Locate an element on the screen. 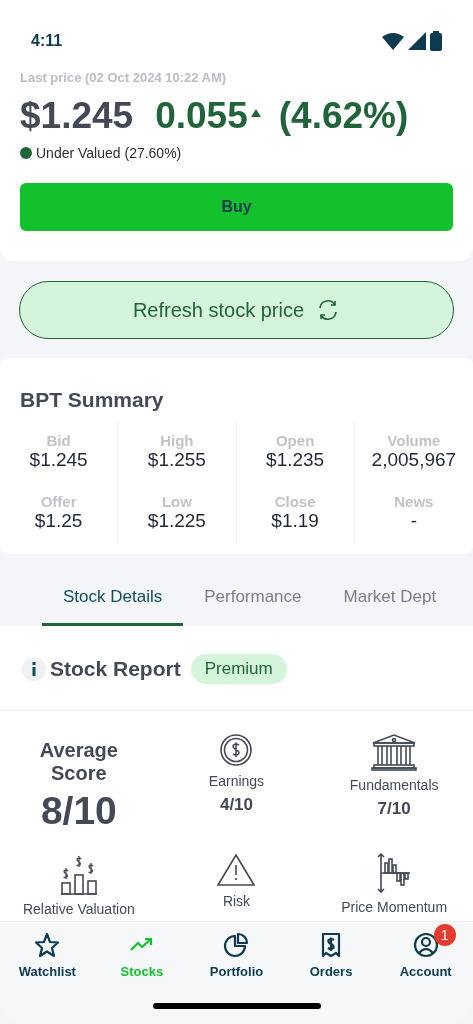  score-label: Price Momentum is located at coordinates (394, 907).